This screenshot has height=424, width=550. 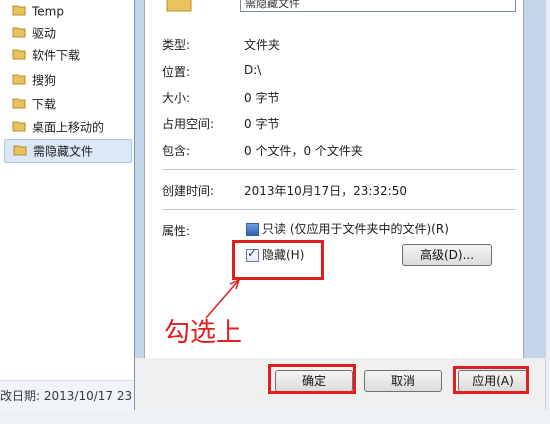 I want to click on folder-name-input: 需隐藏文件, so click(x=378, y=6).